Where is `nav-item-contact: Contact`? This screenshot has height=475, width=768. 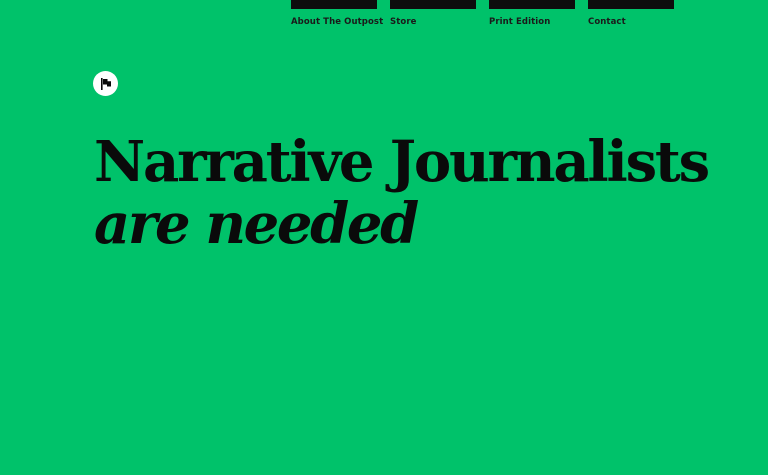 nav-item-contact: Contact is located at coordinates (631, 13).